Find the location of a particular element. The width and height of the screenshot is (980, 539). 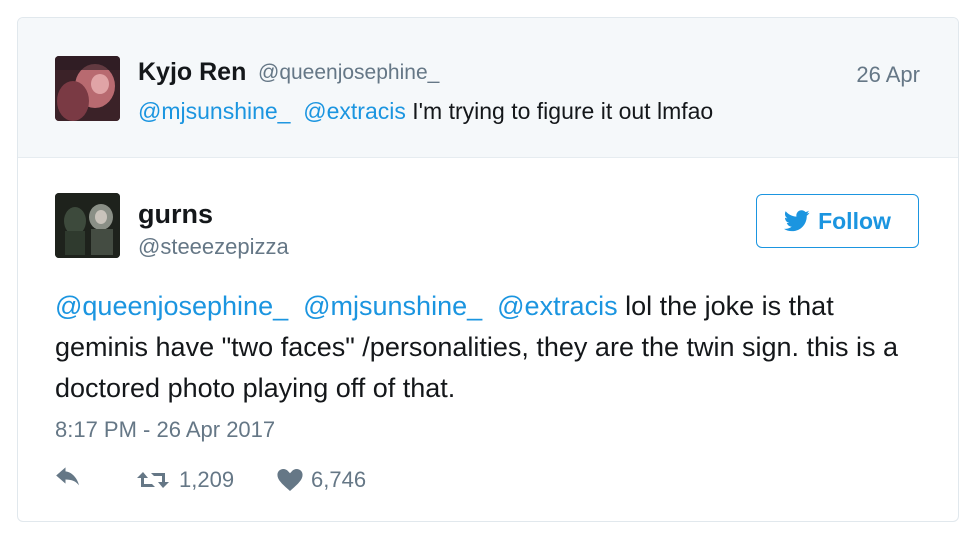

follow-button: Follow is located at coordinates (837, 221).